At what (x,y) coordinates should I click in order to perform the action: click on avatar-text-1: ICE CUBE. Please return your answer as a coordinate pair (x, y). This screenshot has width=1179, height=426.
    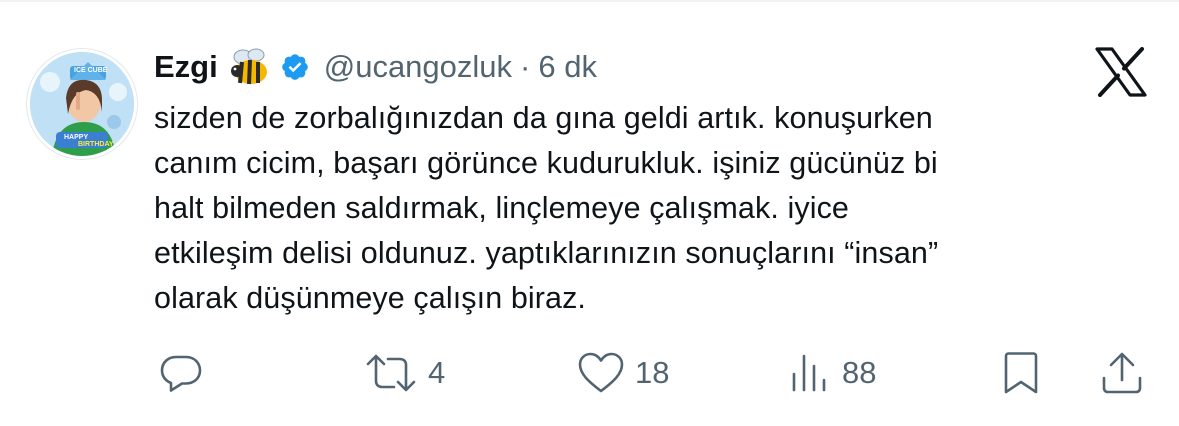
    Looking at the image, I should click on (91, 70).